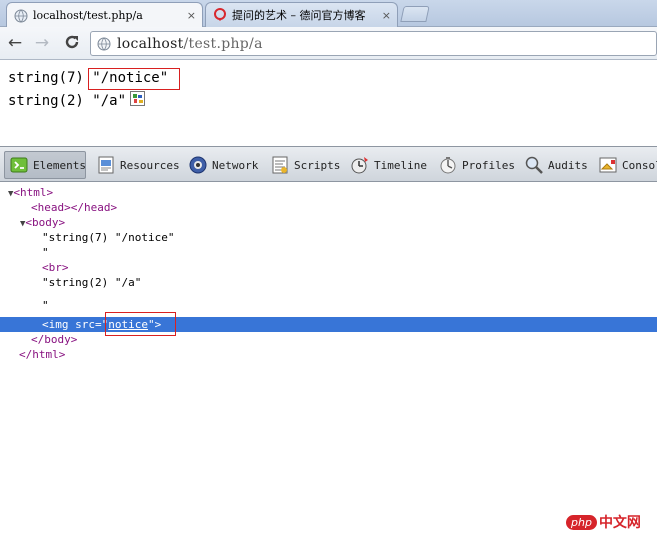 This screenshot has width=657, height=542. What do you see at coordinates (639, 165) in the screenshot?
I see `tab-label: Console` at bounding box center [639, 165].